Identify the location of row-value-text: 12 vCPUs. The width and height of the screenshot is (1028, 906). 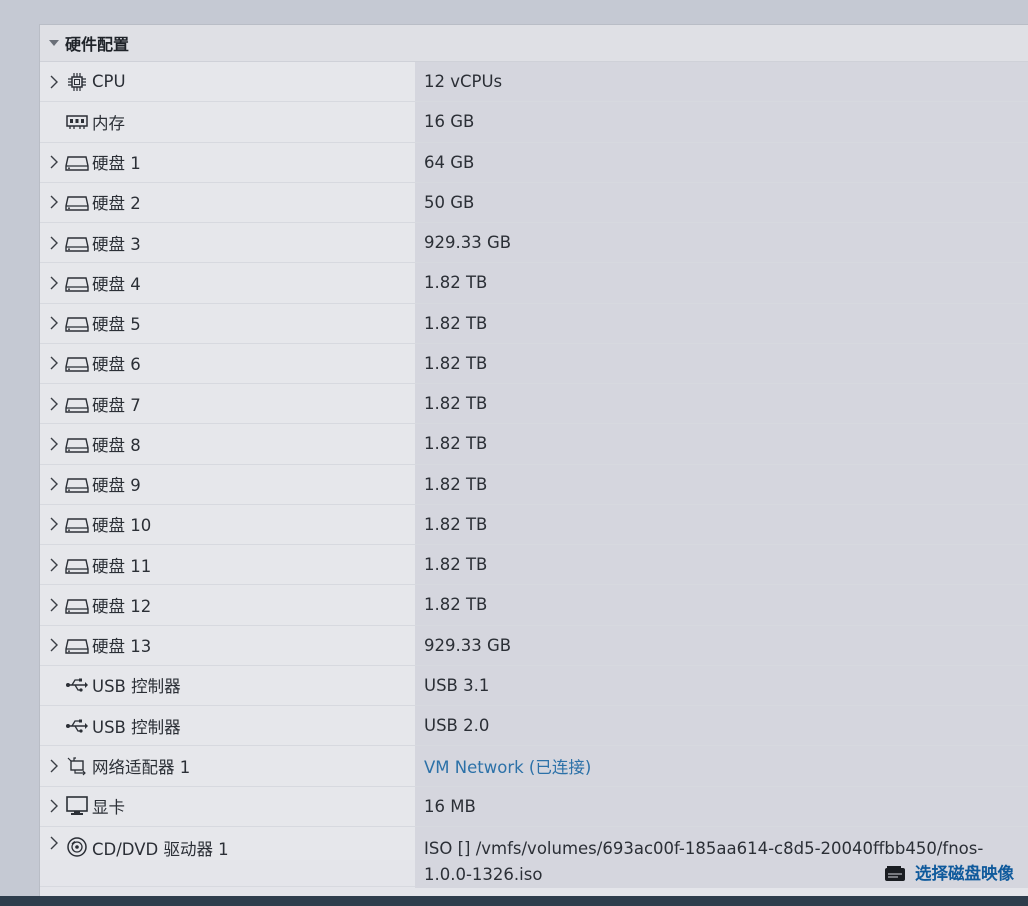
(463, 82).